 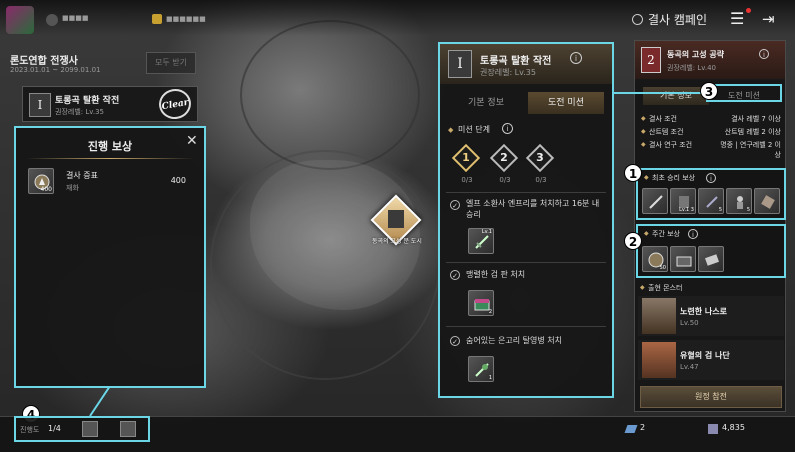 I want to click on expedition-button: 원정 참전, so click(x=711, y=397).